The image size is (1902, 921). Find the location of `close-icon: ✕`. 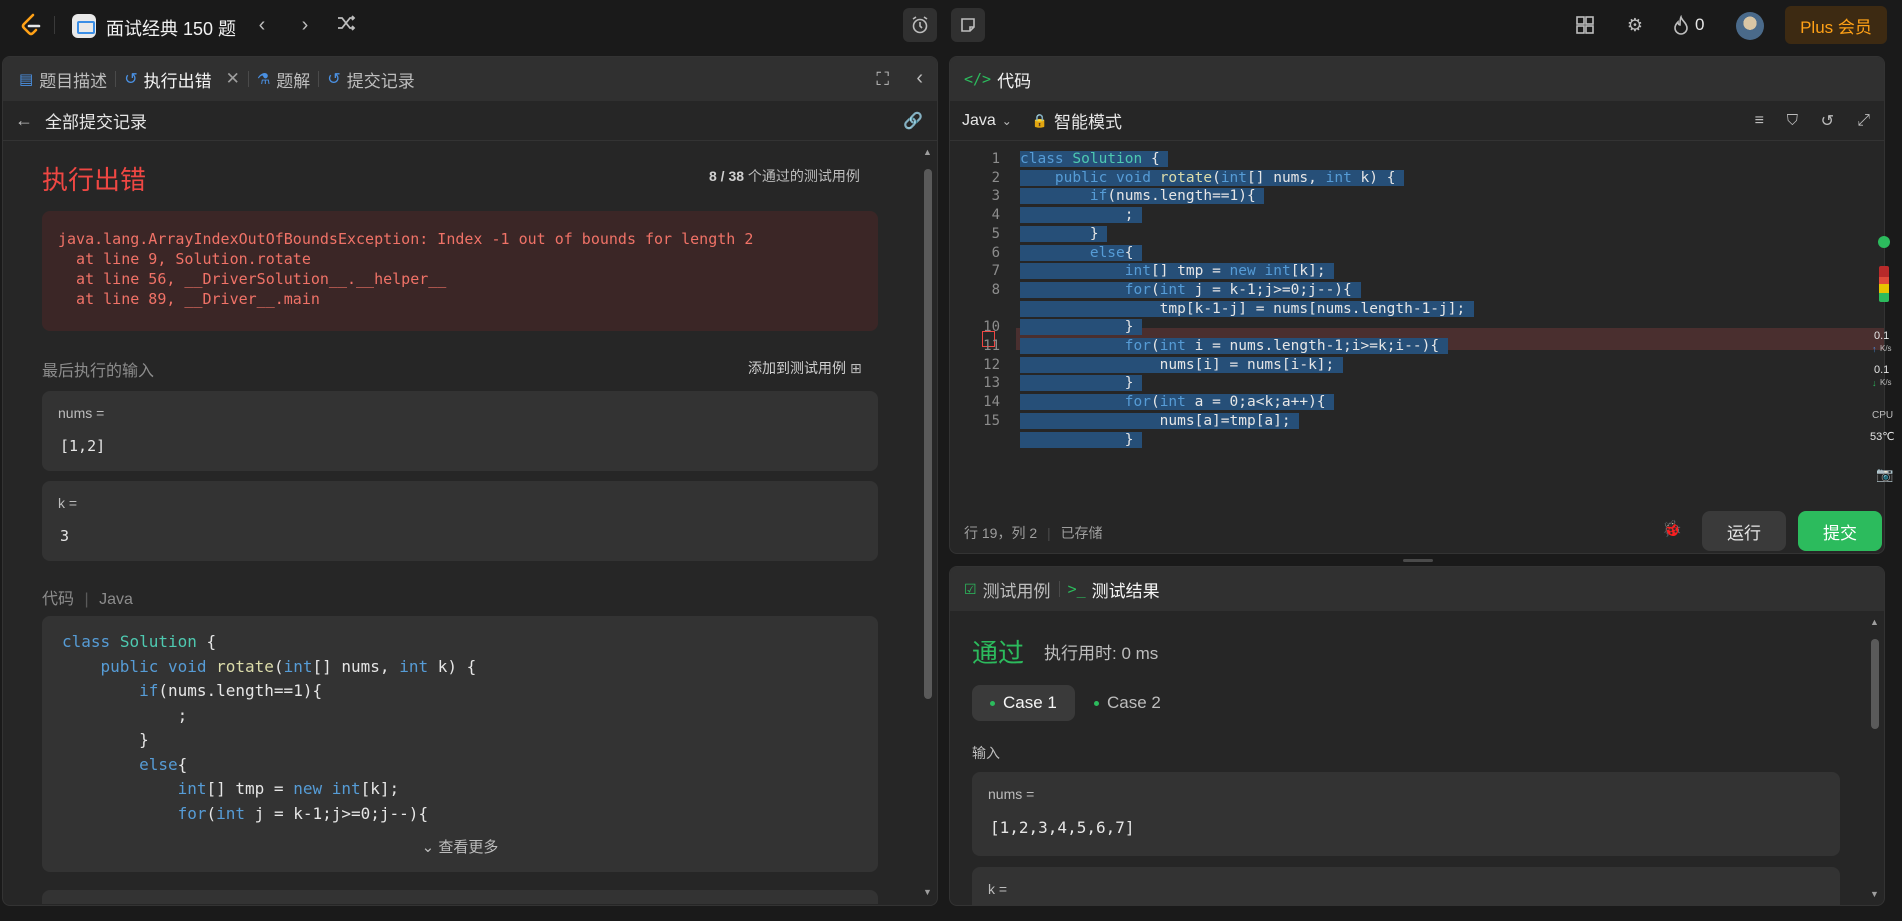

close-icon: ✕ is located at coordinates (233, 79).